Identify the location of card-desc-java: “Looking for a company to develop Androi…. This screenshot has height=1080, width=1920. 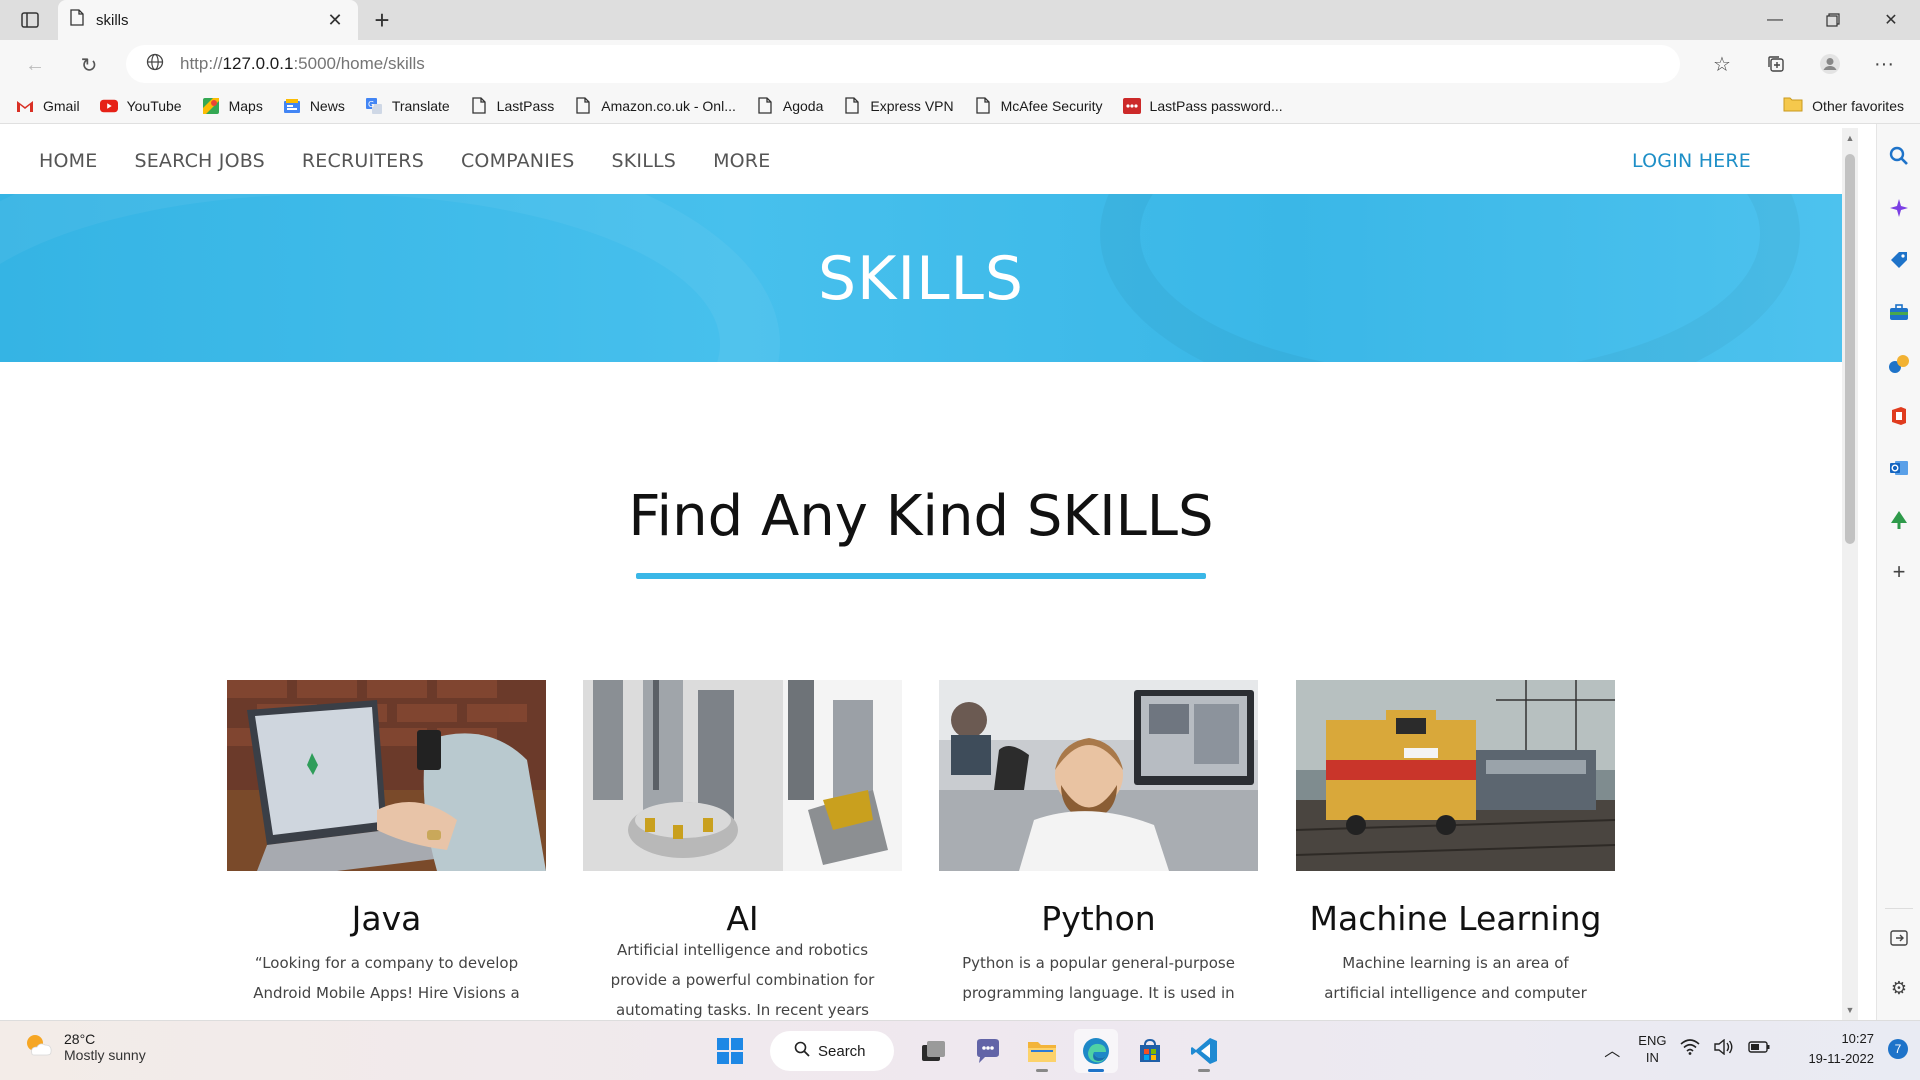
(386, 978).